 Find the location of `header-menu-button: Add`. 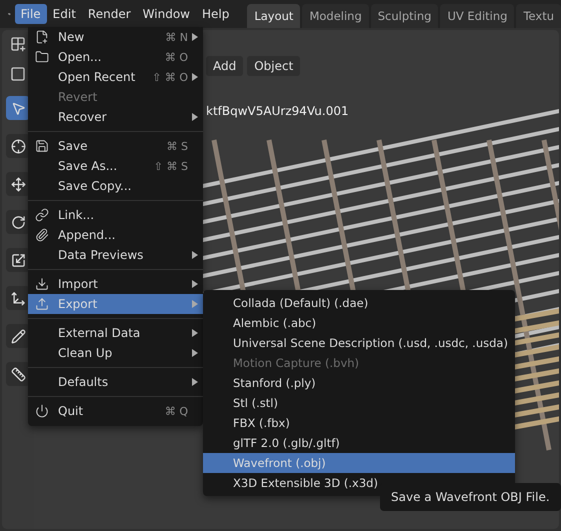

header-menu-button: Add is located at coordinates (225, 66).